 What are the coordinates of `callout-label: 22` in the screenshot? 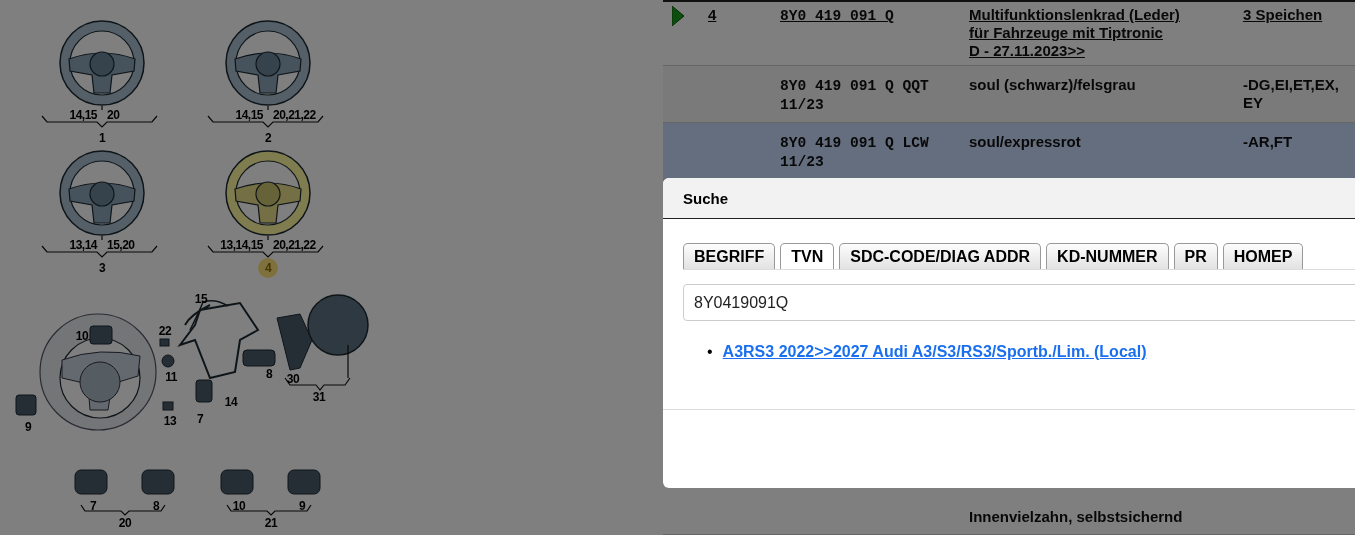 It's located at (165, 331).